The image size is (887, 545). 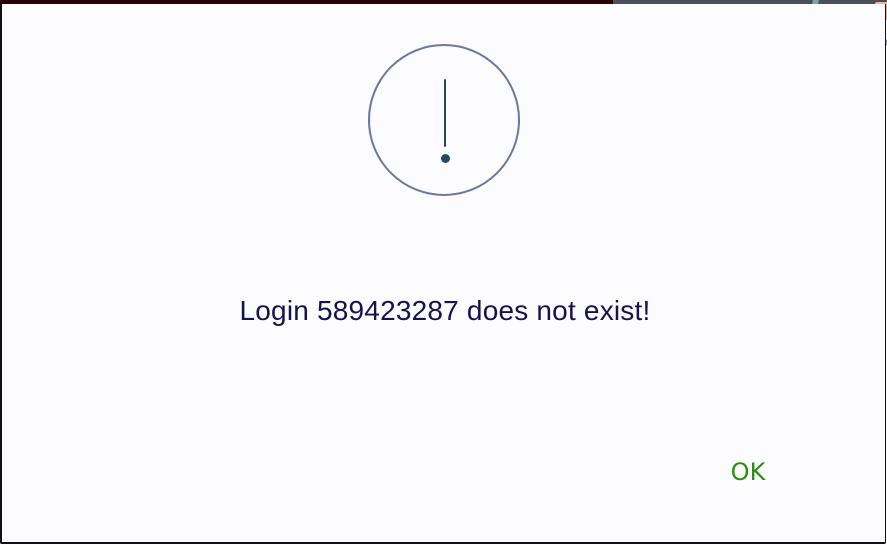 I want to click on exclamation-dot, so click(x=445, y=158).